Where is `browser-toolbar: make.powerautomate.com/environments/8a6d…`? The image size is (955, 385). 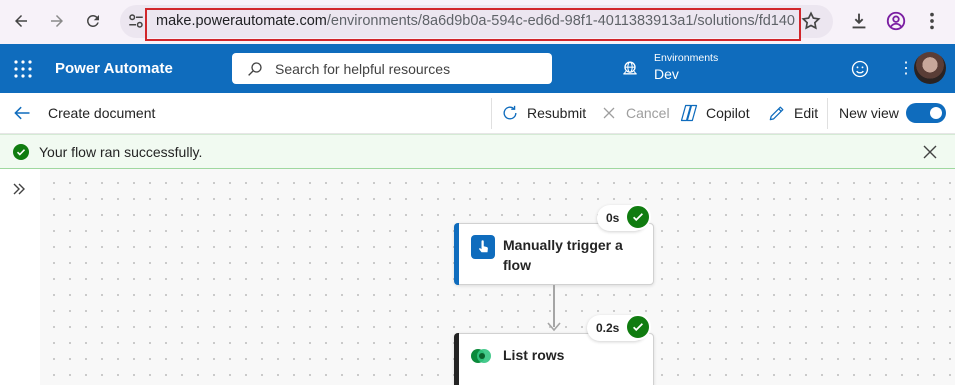 browser-toolbar: make.powerautomate.com/environments/8a6d… is located at coordinates (477, 22).